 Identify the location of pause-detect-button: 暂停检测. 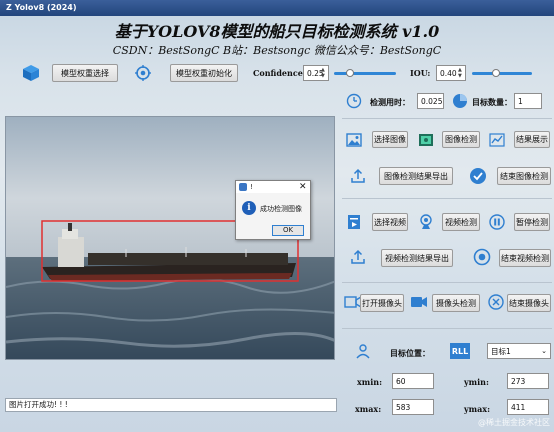
(532, 222).